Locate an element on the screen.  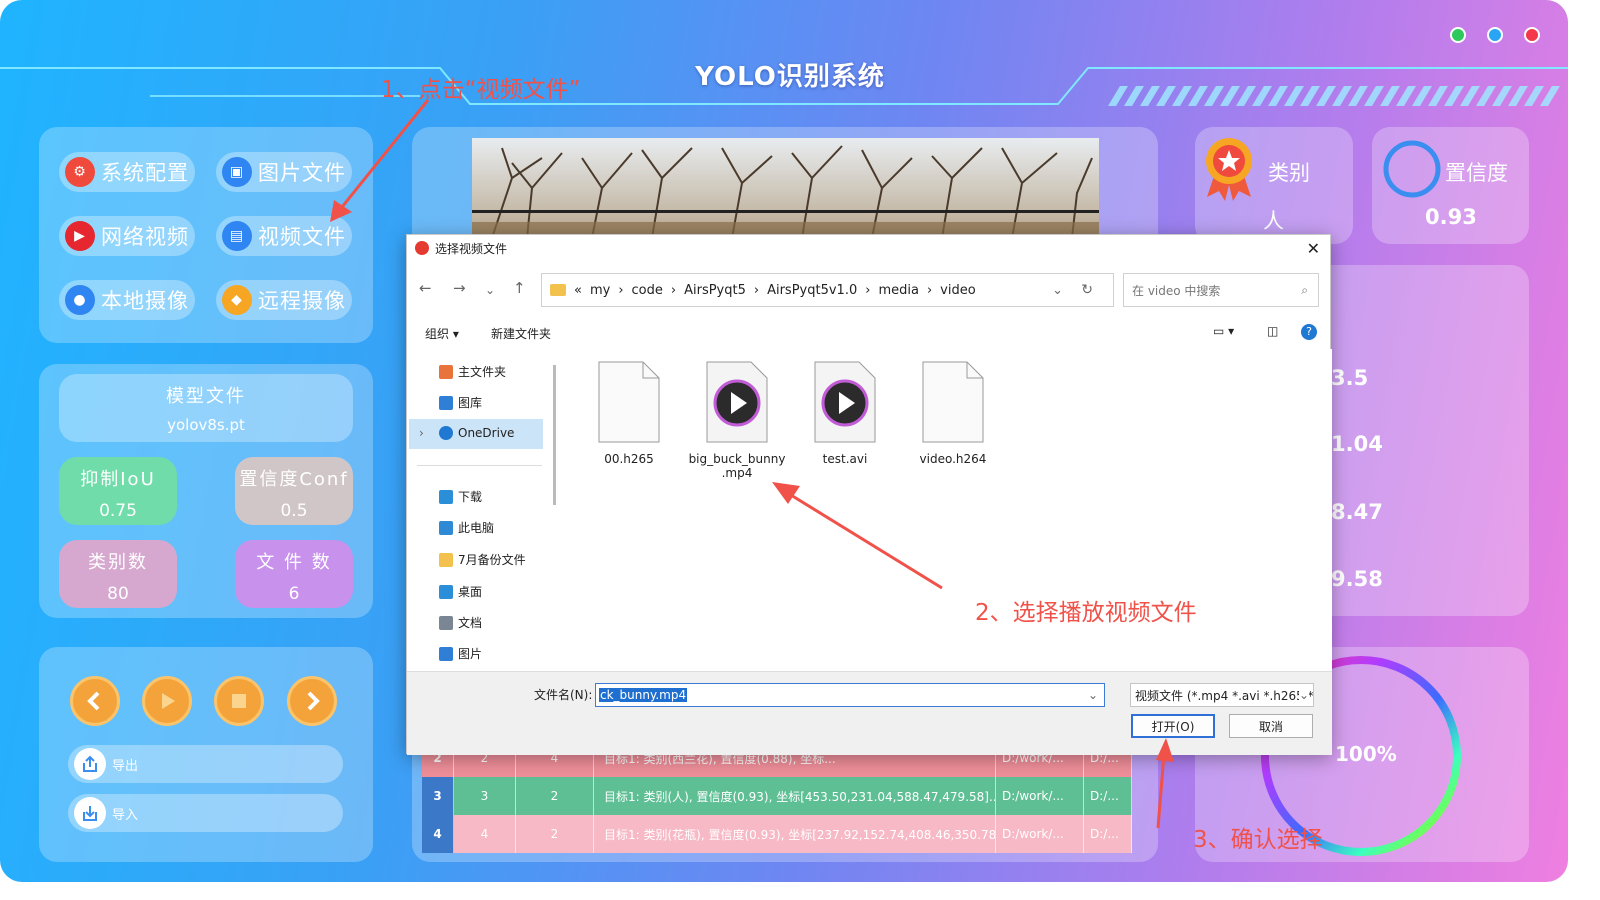
filename-value: ck_bunny.mp4 is located at coordinates (643, 695).